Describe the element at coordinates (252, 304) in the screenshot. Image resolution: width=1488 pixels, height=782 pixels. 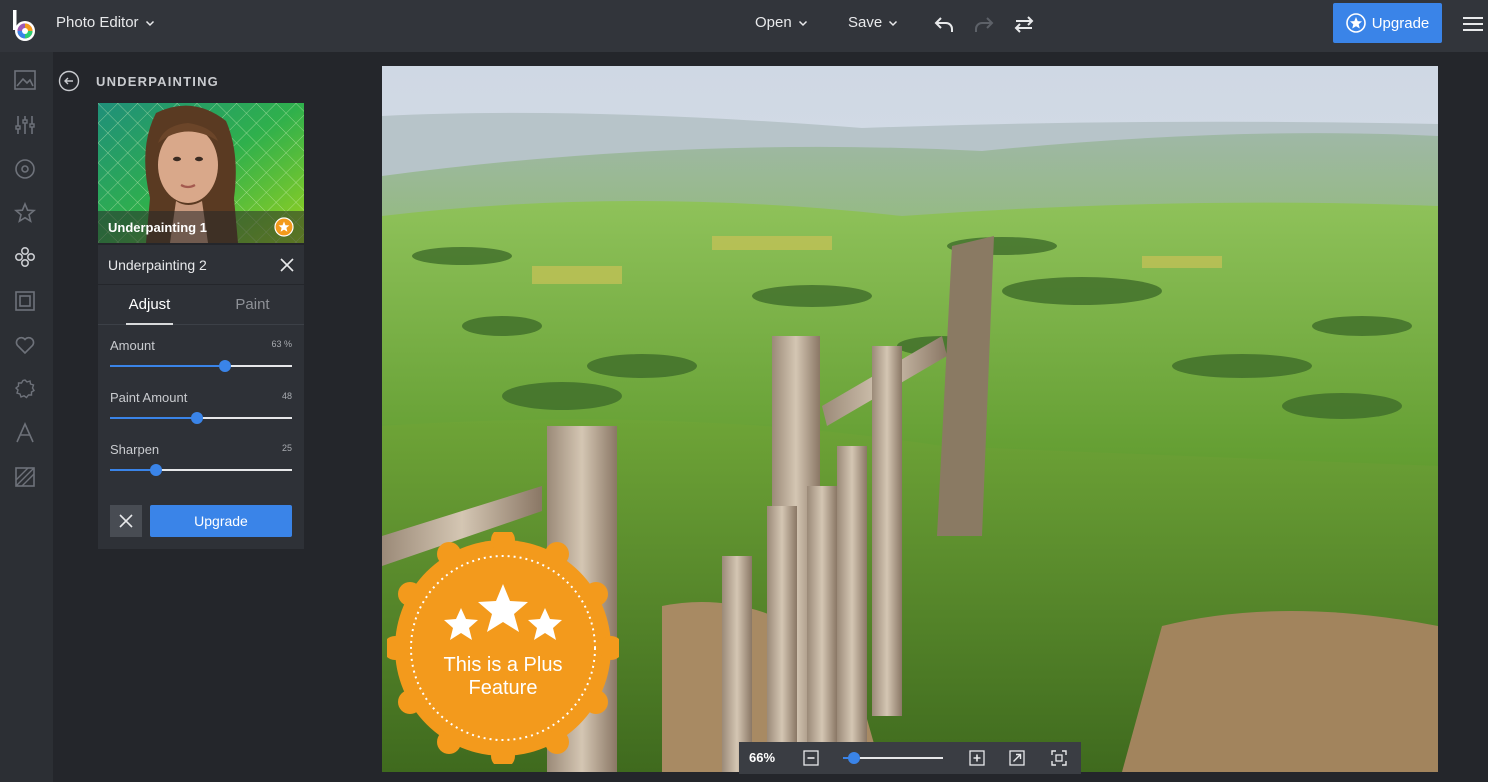
I see `tab-paint: Paint` at that location.